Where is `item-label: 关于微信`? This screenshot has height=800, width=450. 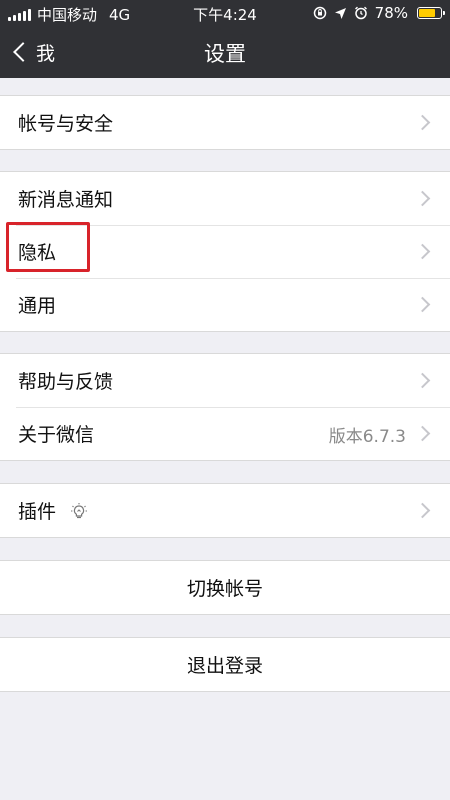 item-label: 关于微信 is located at coordinates (56, 435).